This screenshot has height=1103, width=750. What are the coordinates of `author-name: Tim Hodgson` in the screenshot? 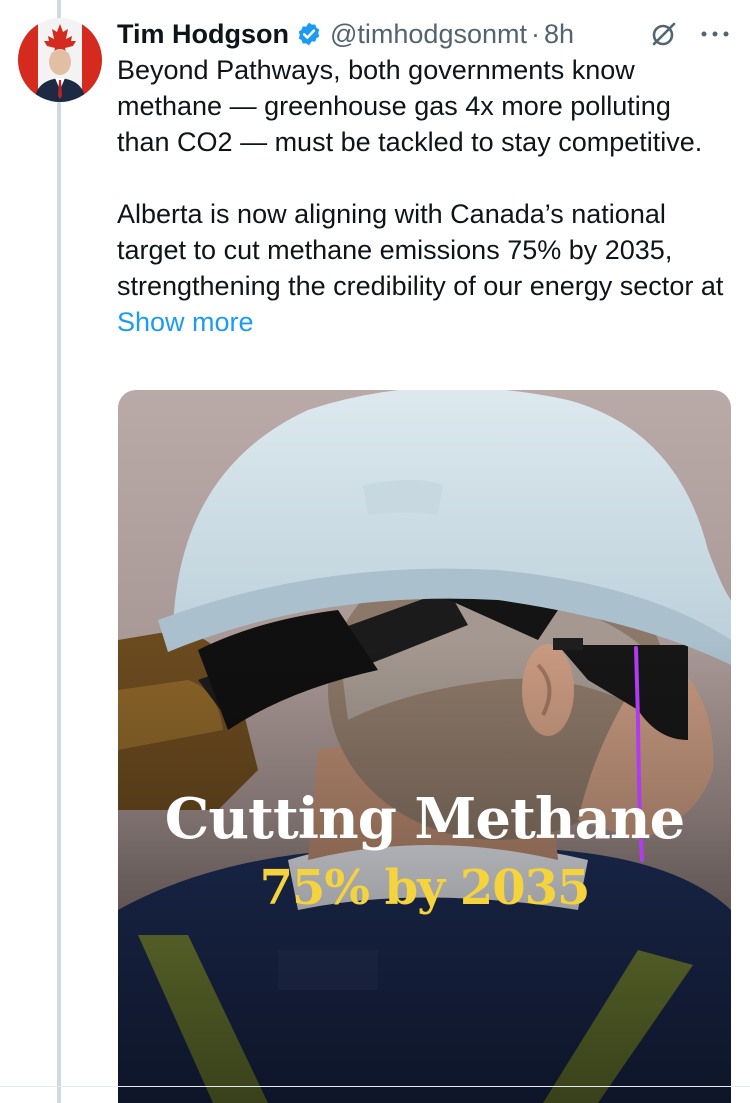 It's located at (203, 34).